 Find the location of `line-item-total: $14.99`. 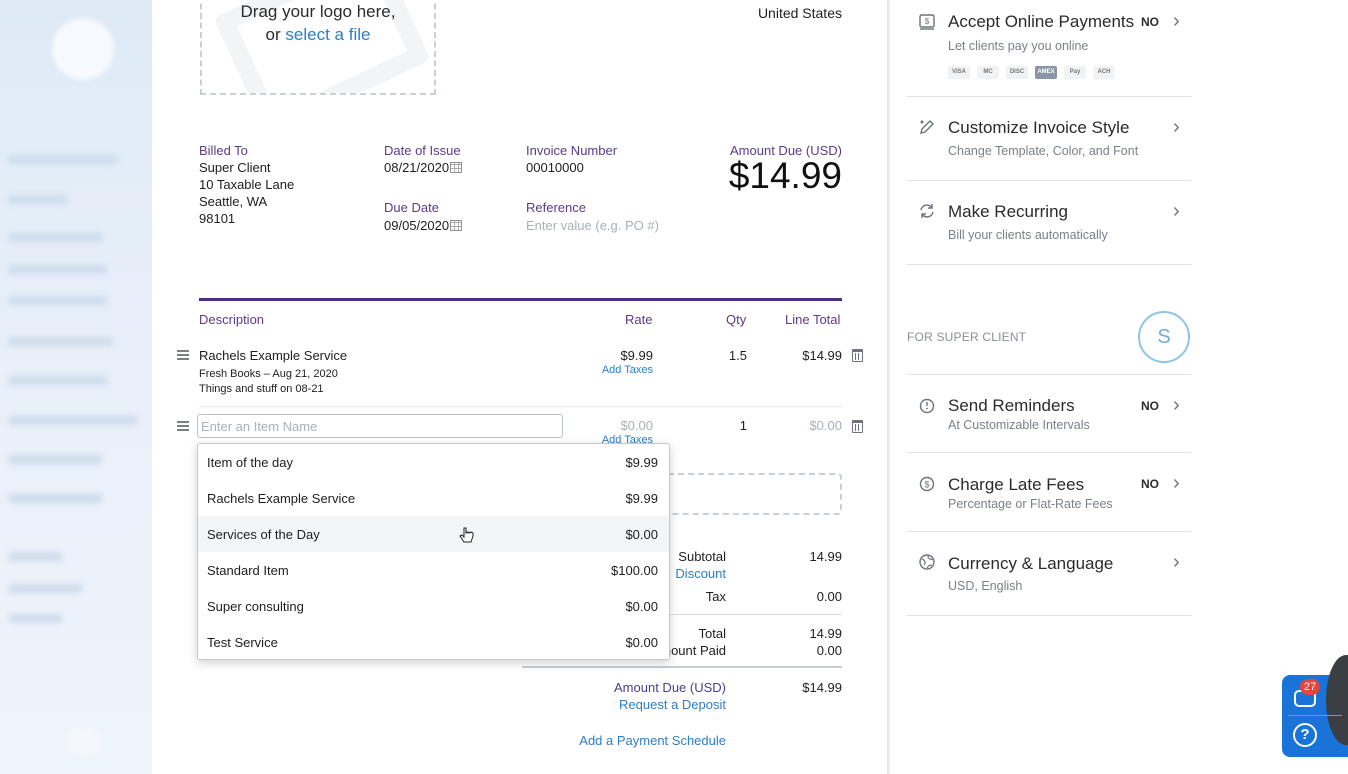

line-item-total: $14.99 is located at coordinates (822, 355).